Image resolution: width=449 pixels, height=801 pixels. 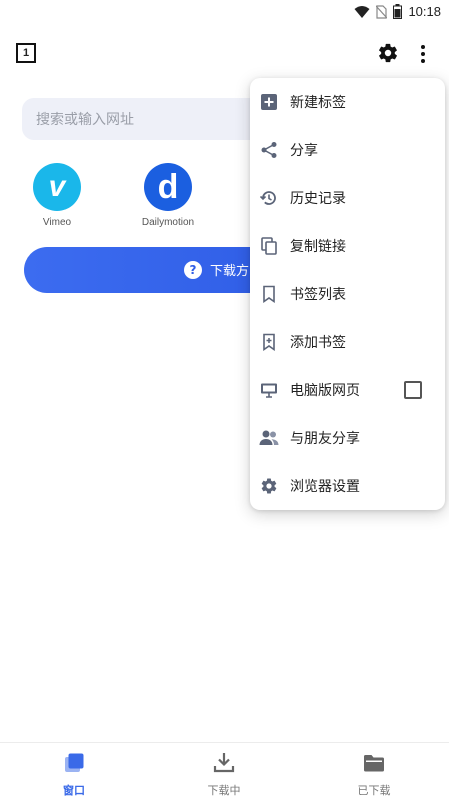 I want to click on menu-item-label: 新建标签, so click(x=318, y=103).